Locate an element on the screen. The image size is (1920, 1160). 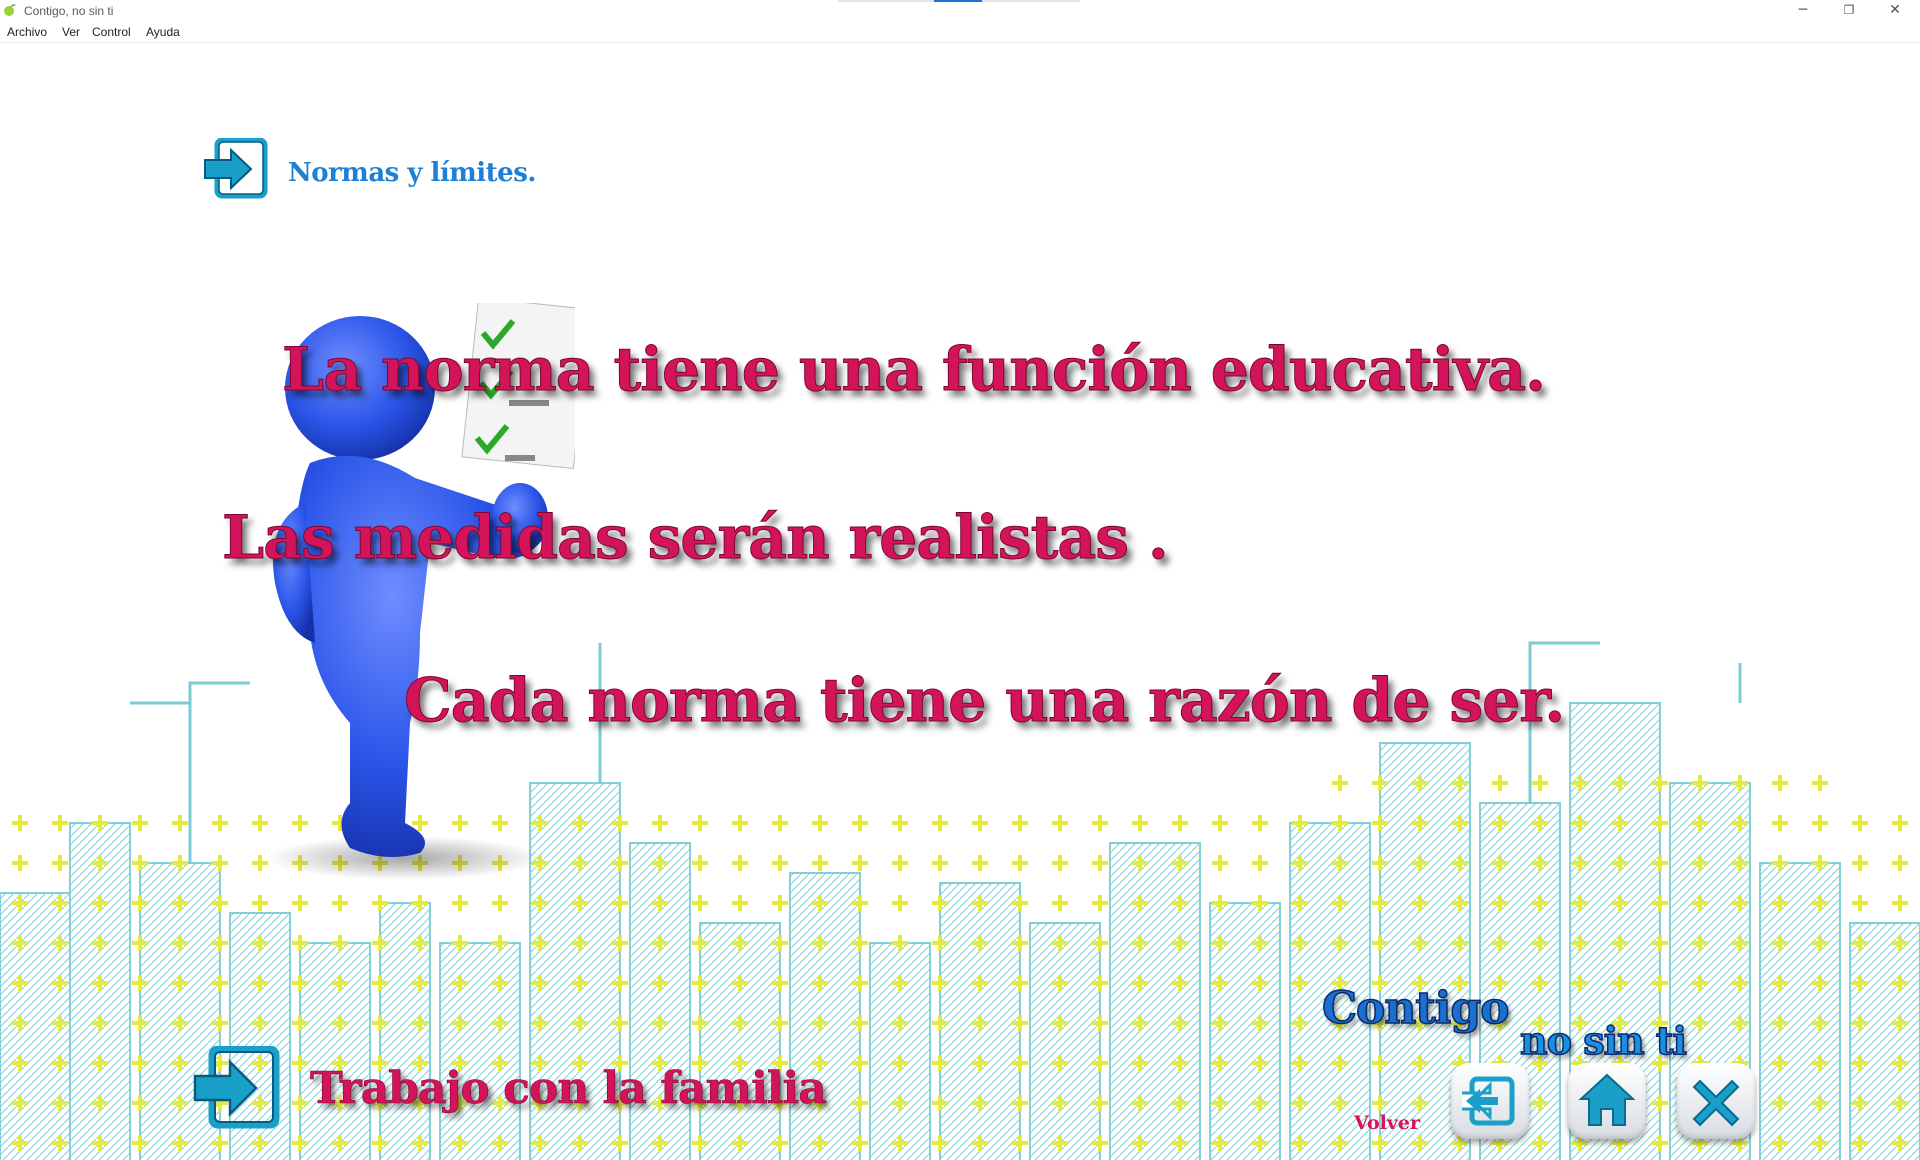
statement-line-1: La norma tiene una función educativa. is located at coordinates (913, 370).